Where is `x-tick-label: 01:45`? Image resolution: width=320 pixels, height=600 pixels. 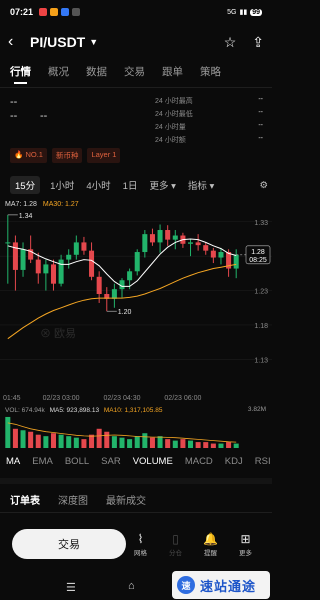
x-tick-label: 01:45 is located at coordinates (12, 398).